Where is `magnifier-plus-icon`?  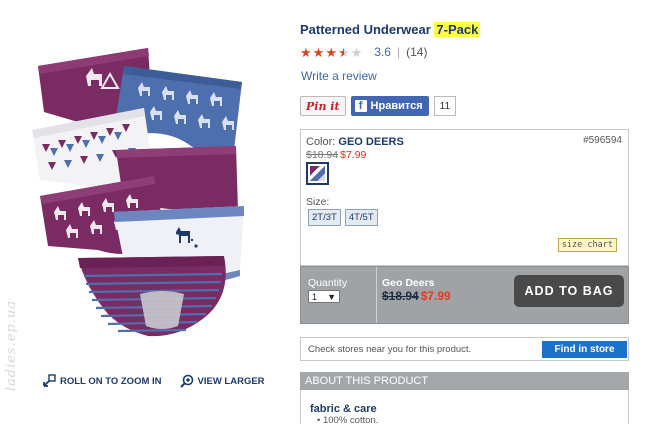 magnifier-plus-icon is located at coordinates (186, 381).